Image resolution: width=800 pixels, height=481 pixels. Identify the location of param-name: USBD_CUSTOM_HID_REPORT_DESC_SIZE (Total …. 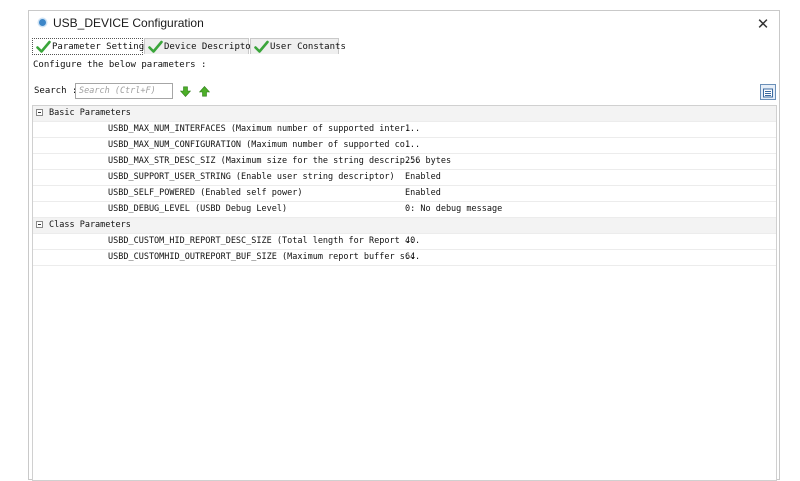
(264, 241).